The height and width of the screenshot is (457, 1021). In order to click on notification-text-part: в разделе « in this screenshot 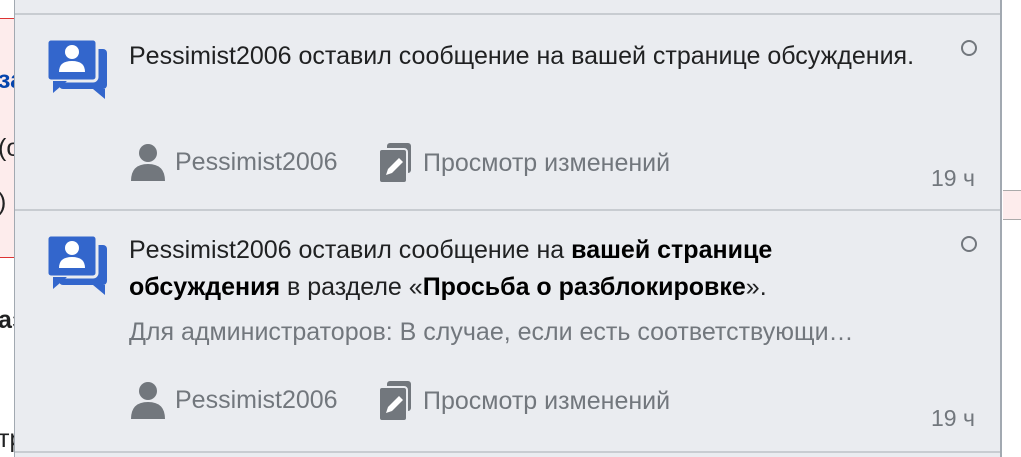, I will do `click(351, 287)`.